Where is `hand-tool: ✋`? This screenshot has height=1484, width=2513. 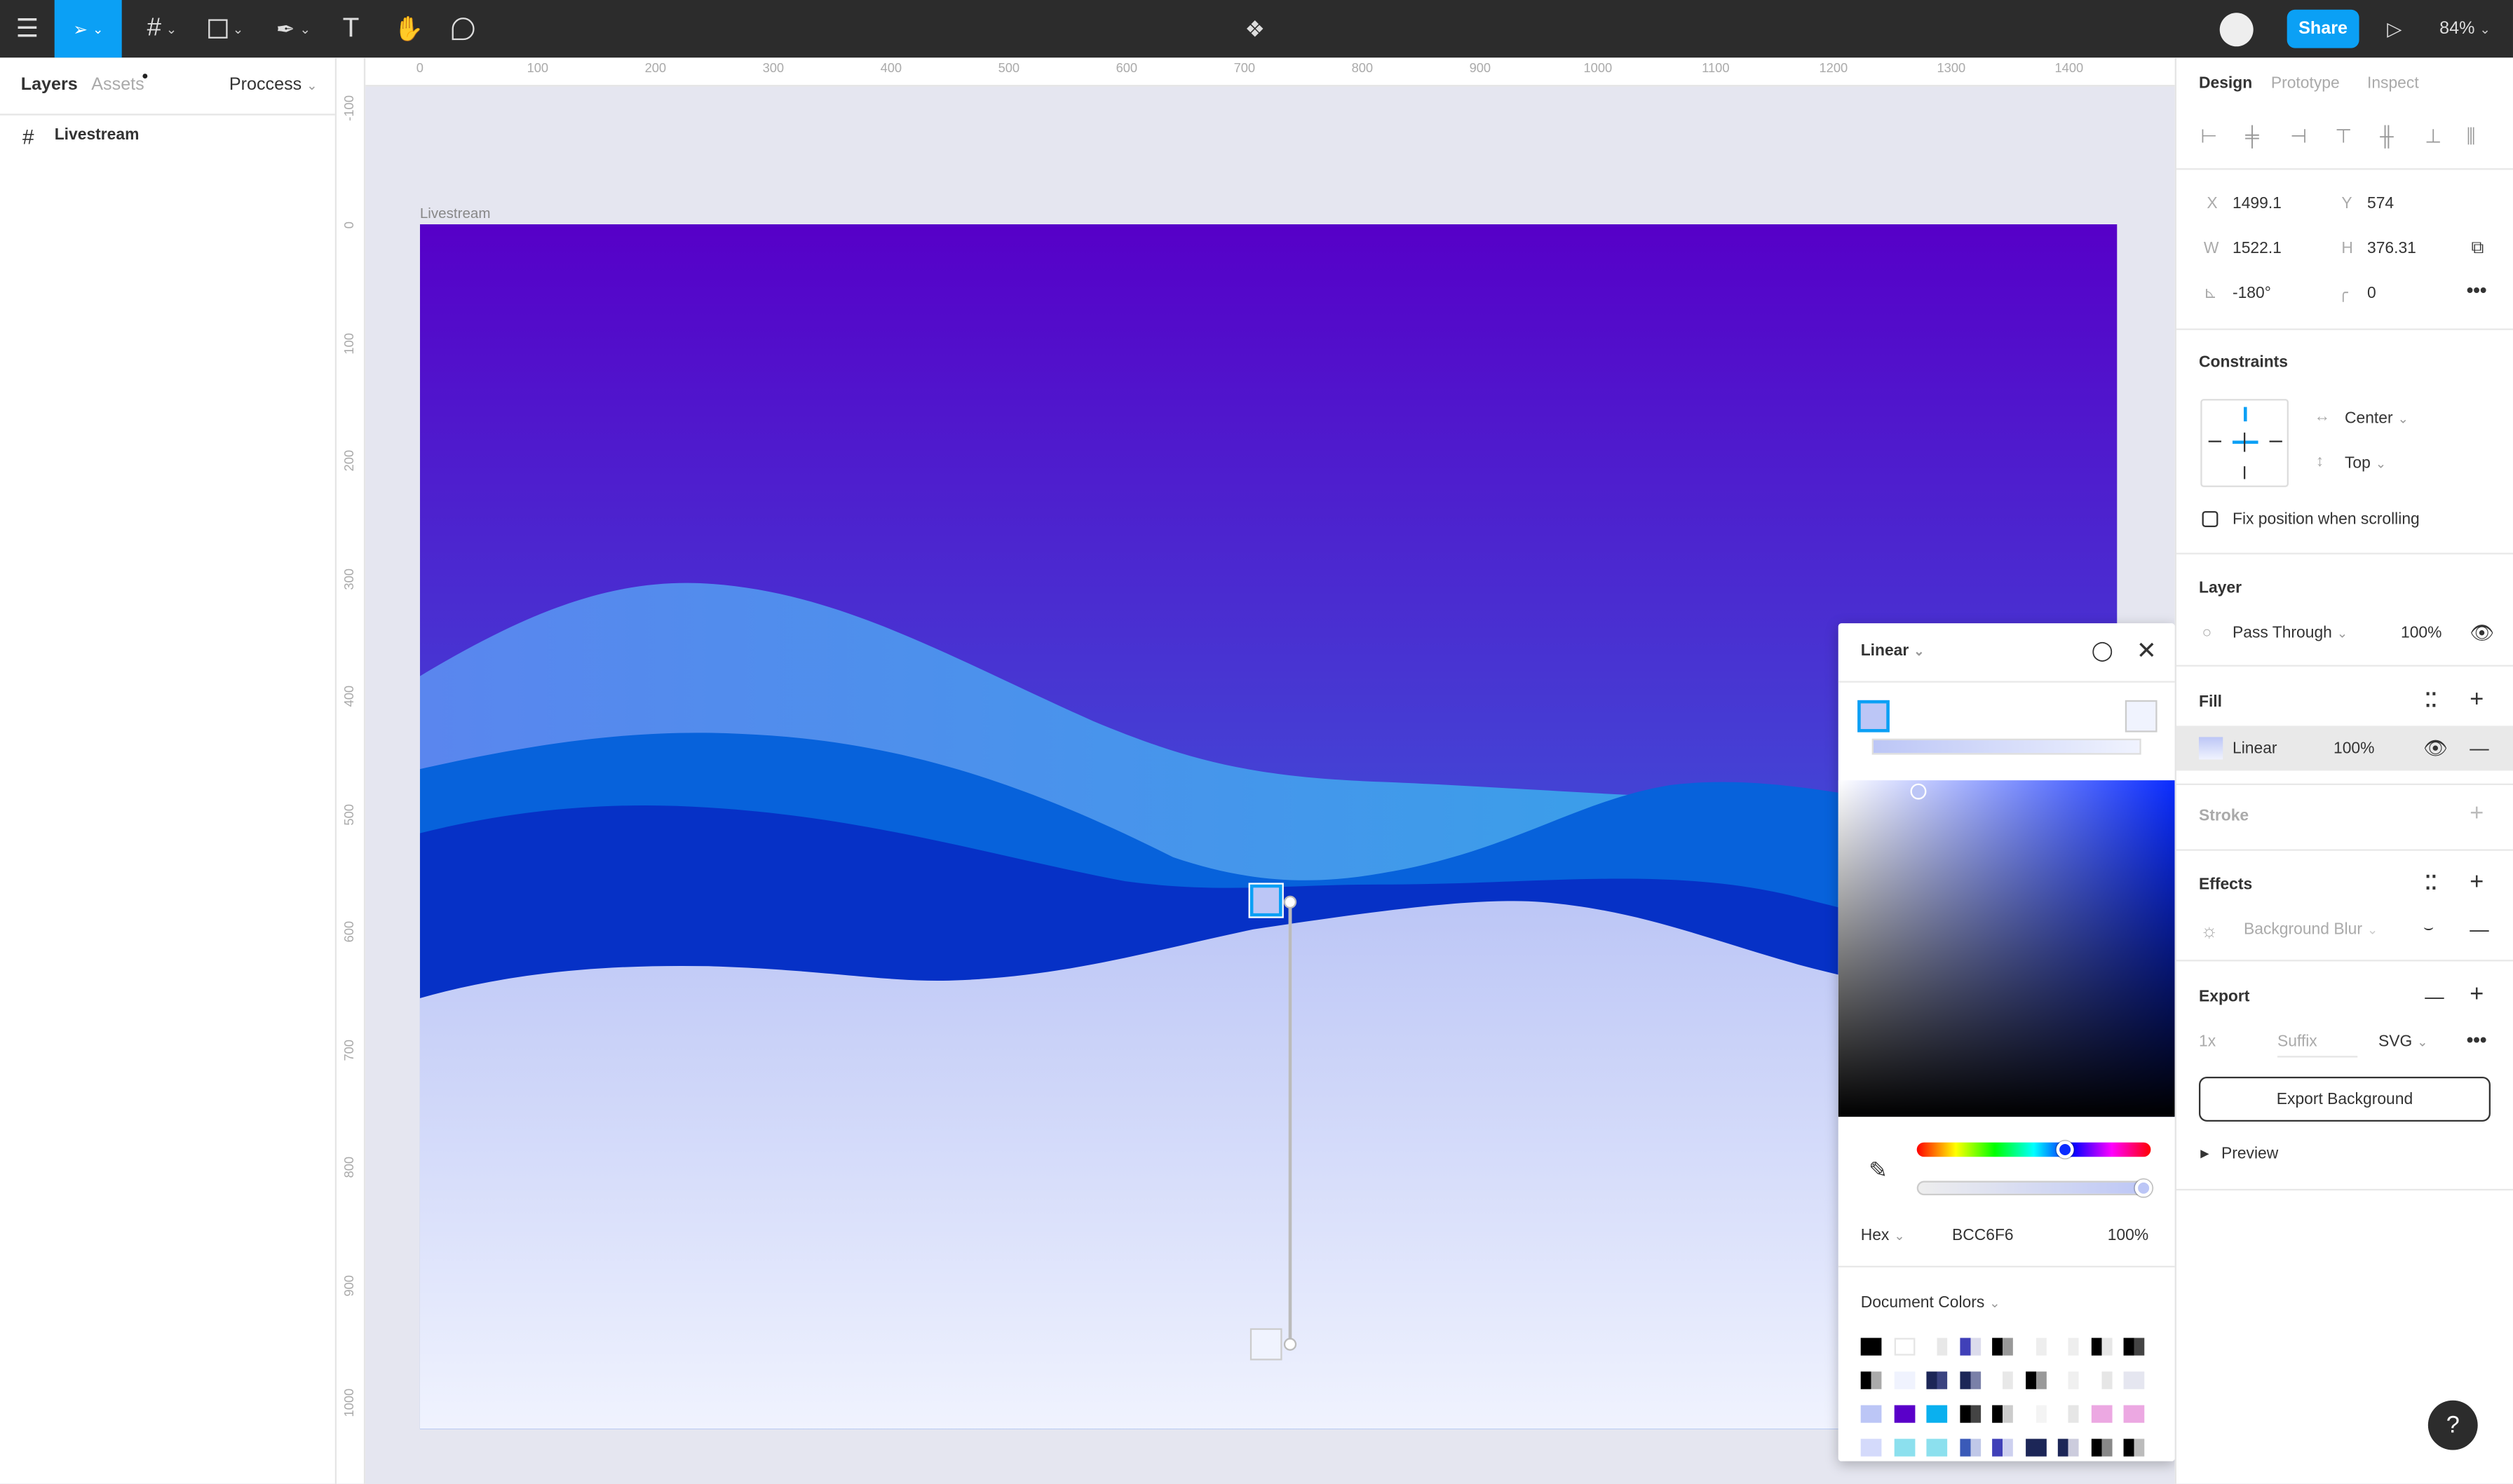 hand-tool: ✋ is located at coordinates (408, 28).